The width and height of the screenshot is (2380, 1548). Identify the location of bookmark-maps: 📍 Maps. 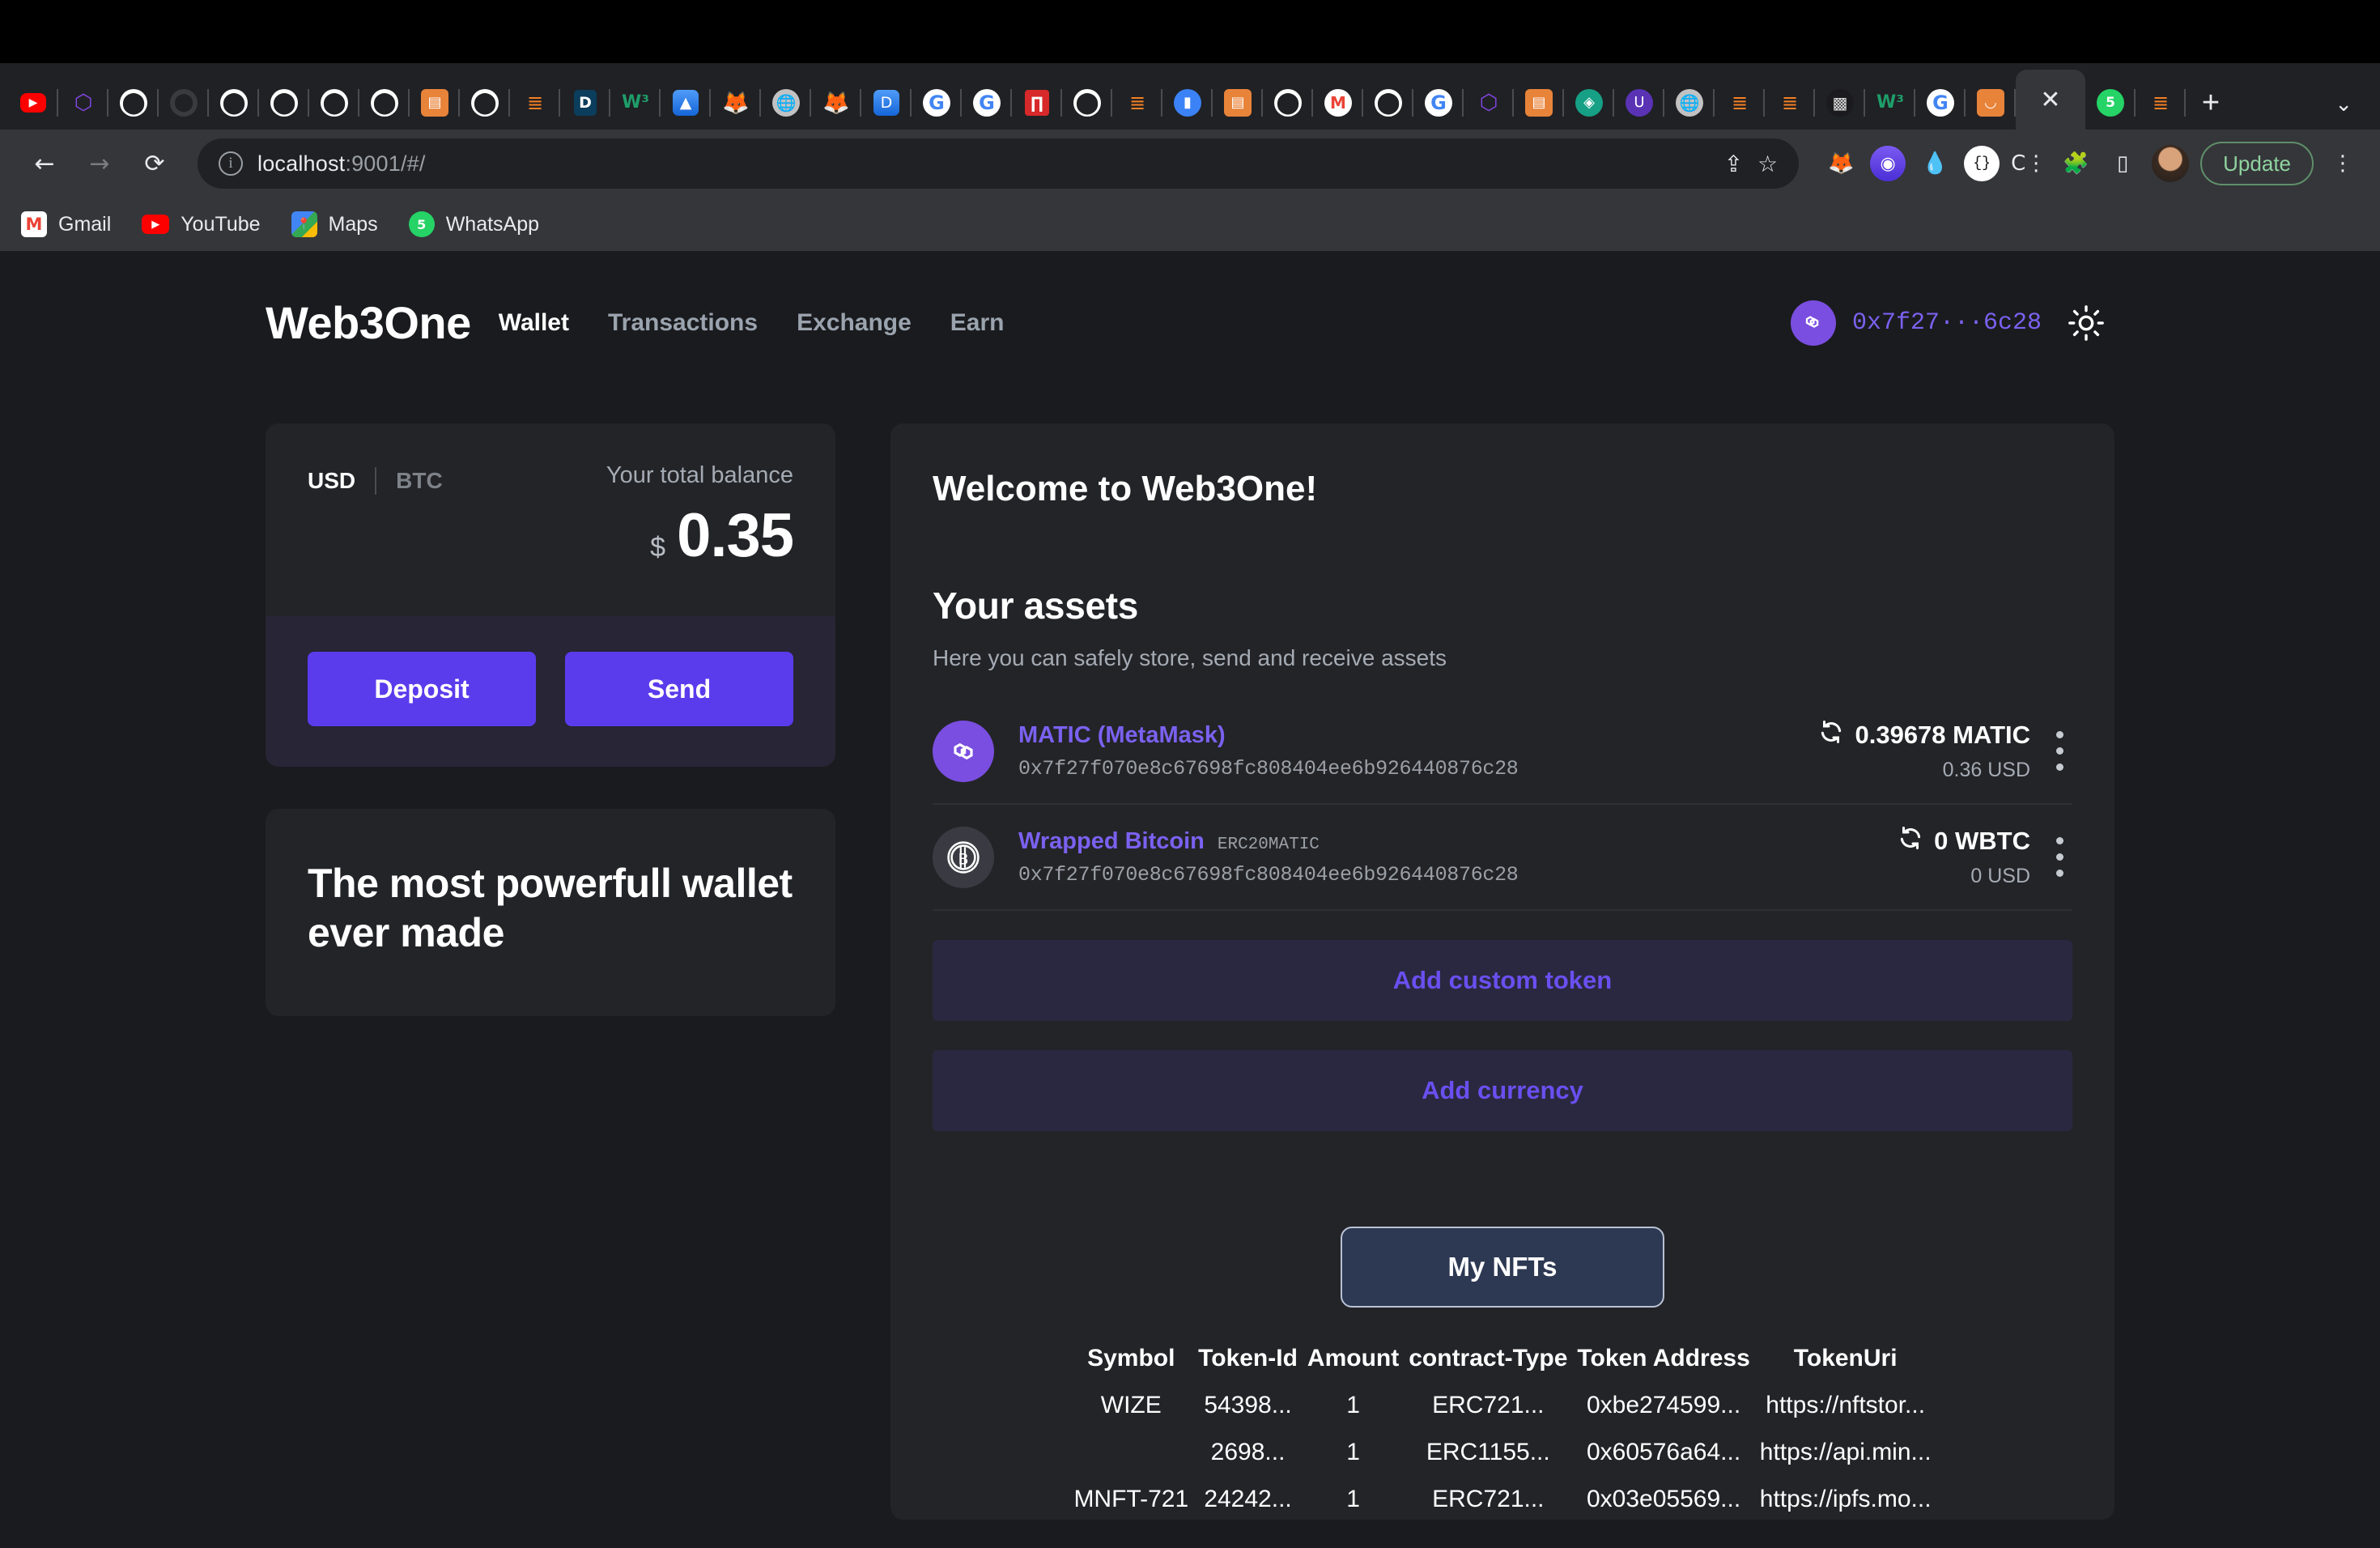
(335, 224).